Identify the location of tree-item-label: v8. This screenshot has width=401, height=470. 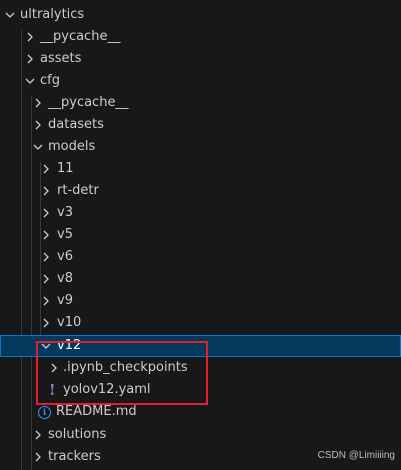
(65, 278).